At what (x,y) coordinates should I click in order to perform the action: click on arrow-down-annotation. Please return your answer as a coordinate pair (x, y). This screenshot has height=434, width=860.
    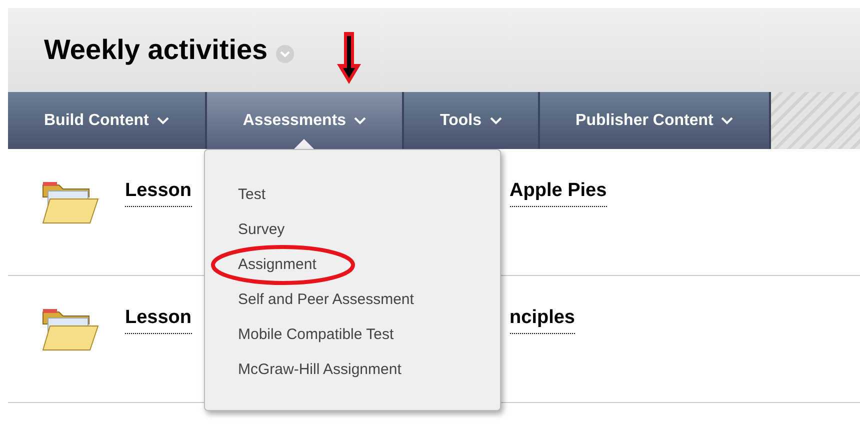
    Looking at the image, I should click on (349, 58).